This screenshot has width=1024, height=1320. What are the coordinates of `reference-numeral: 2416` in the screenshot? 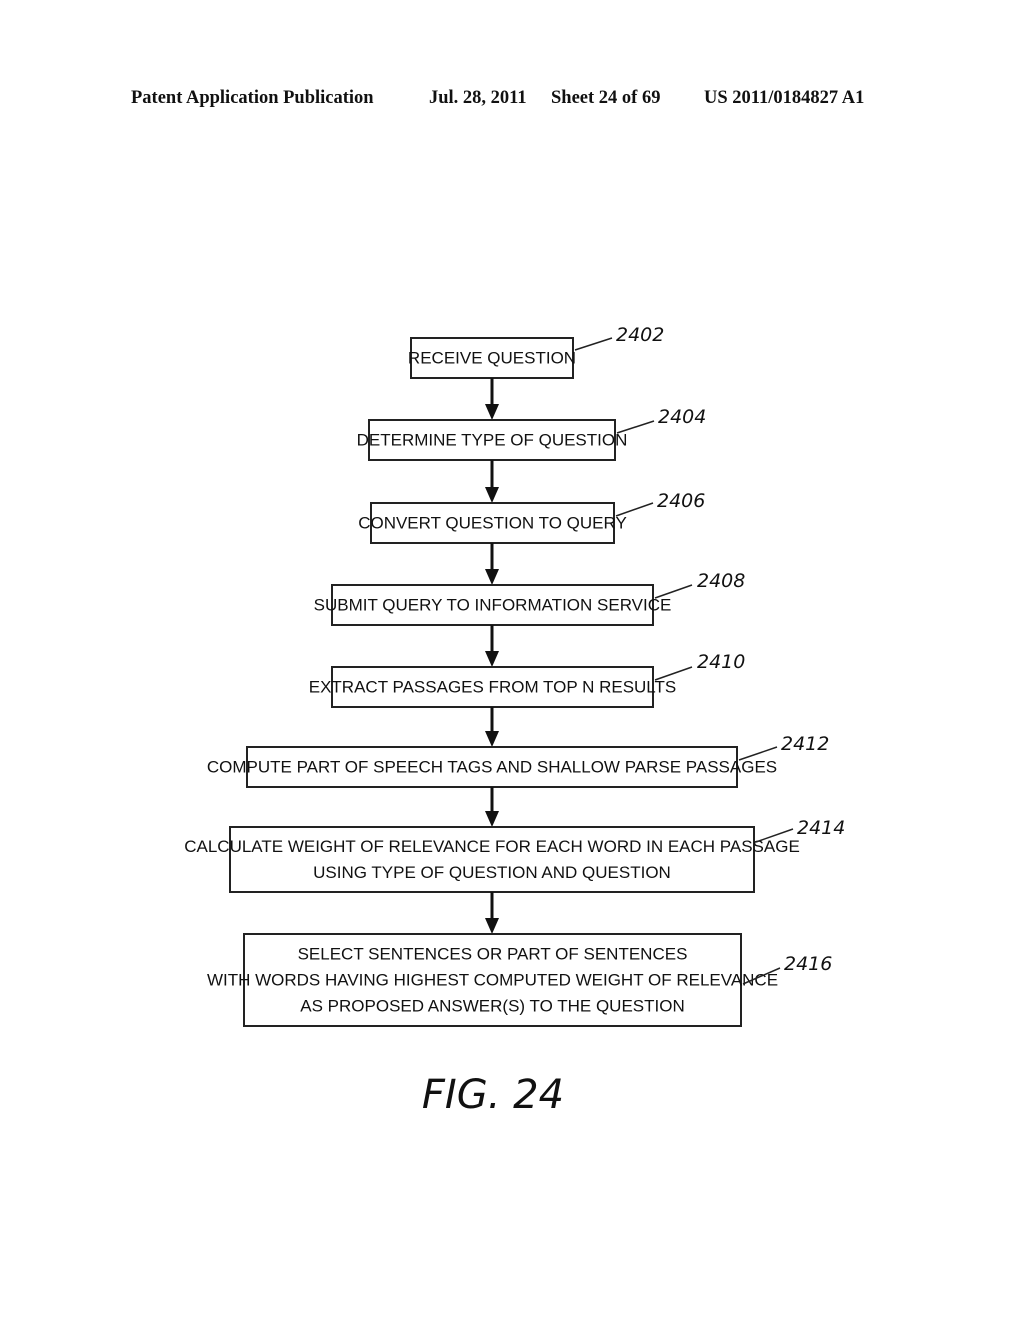 It's located at (808, 964).